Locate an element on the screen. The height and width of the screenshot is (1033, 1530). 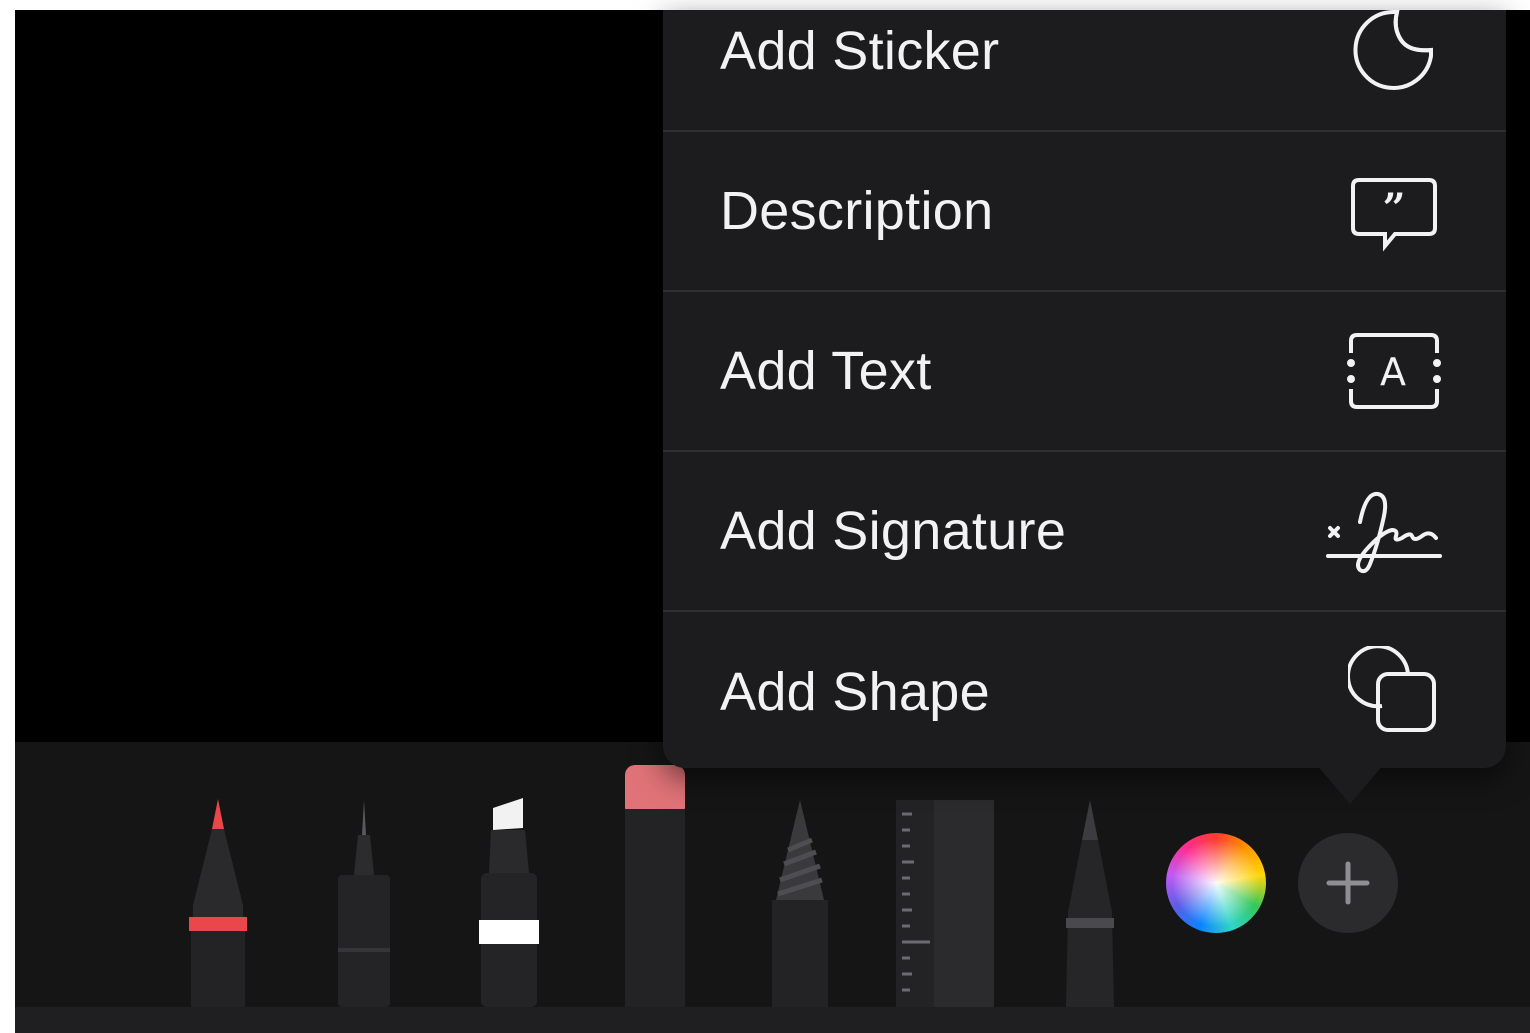
plus-icon is located at coordinates (1348, 883).